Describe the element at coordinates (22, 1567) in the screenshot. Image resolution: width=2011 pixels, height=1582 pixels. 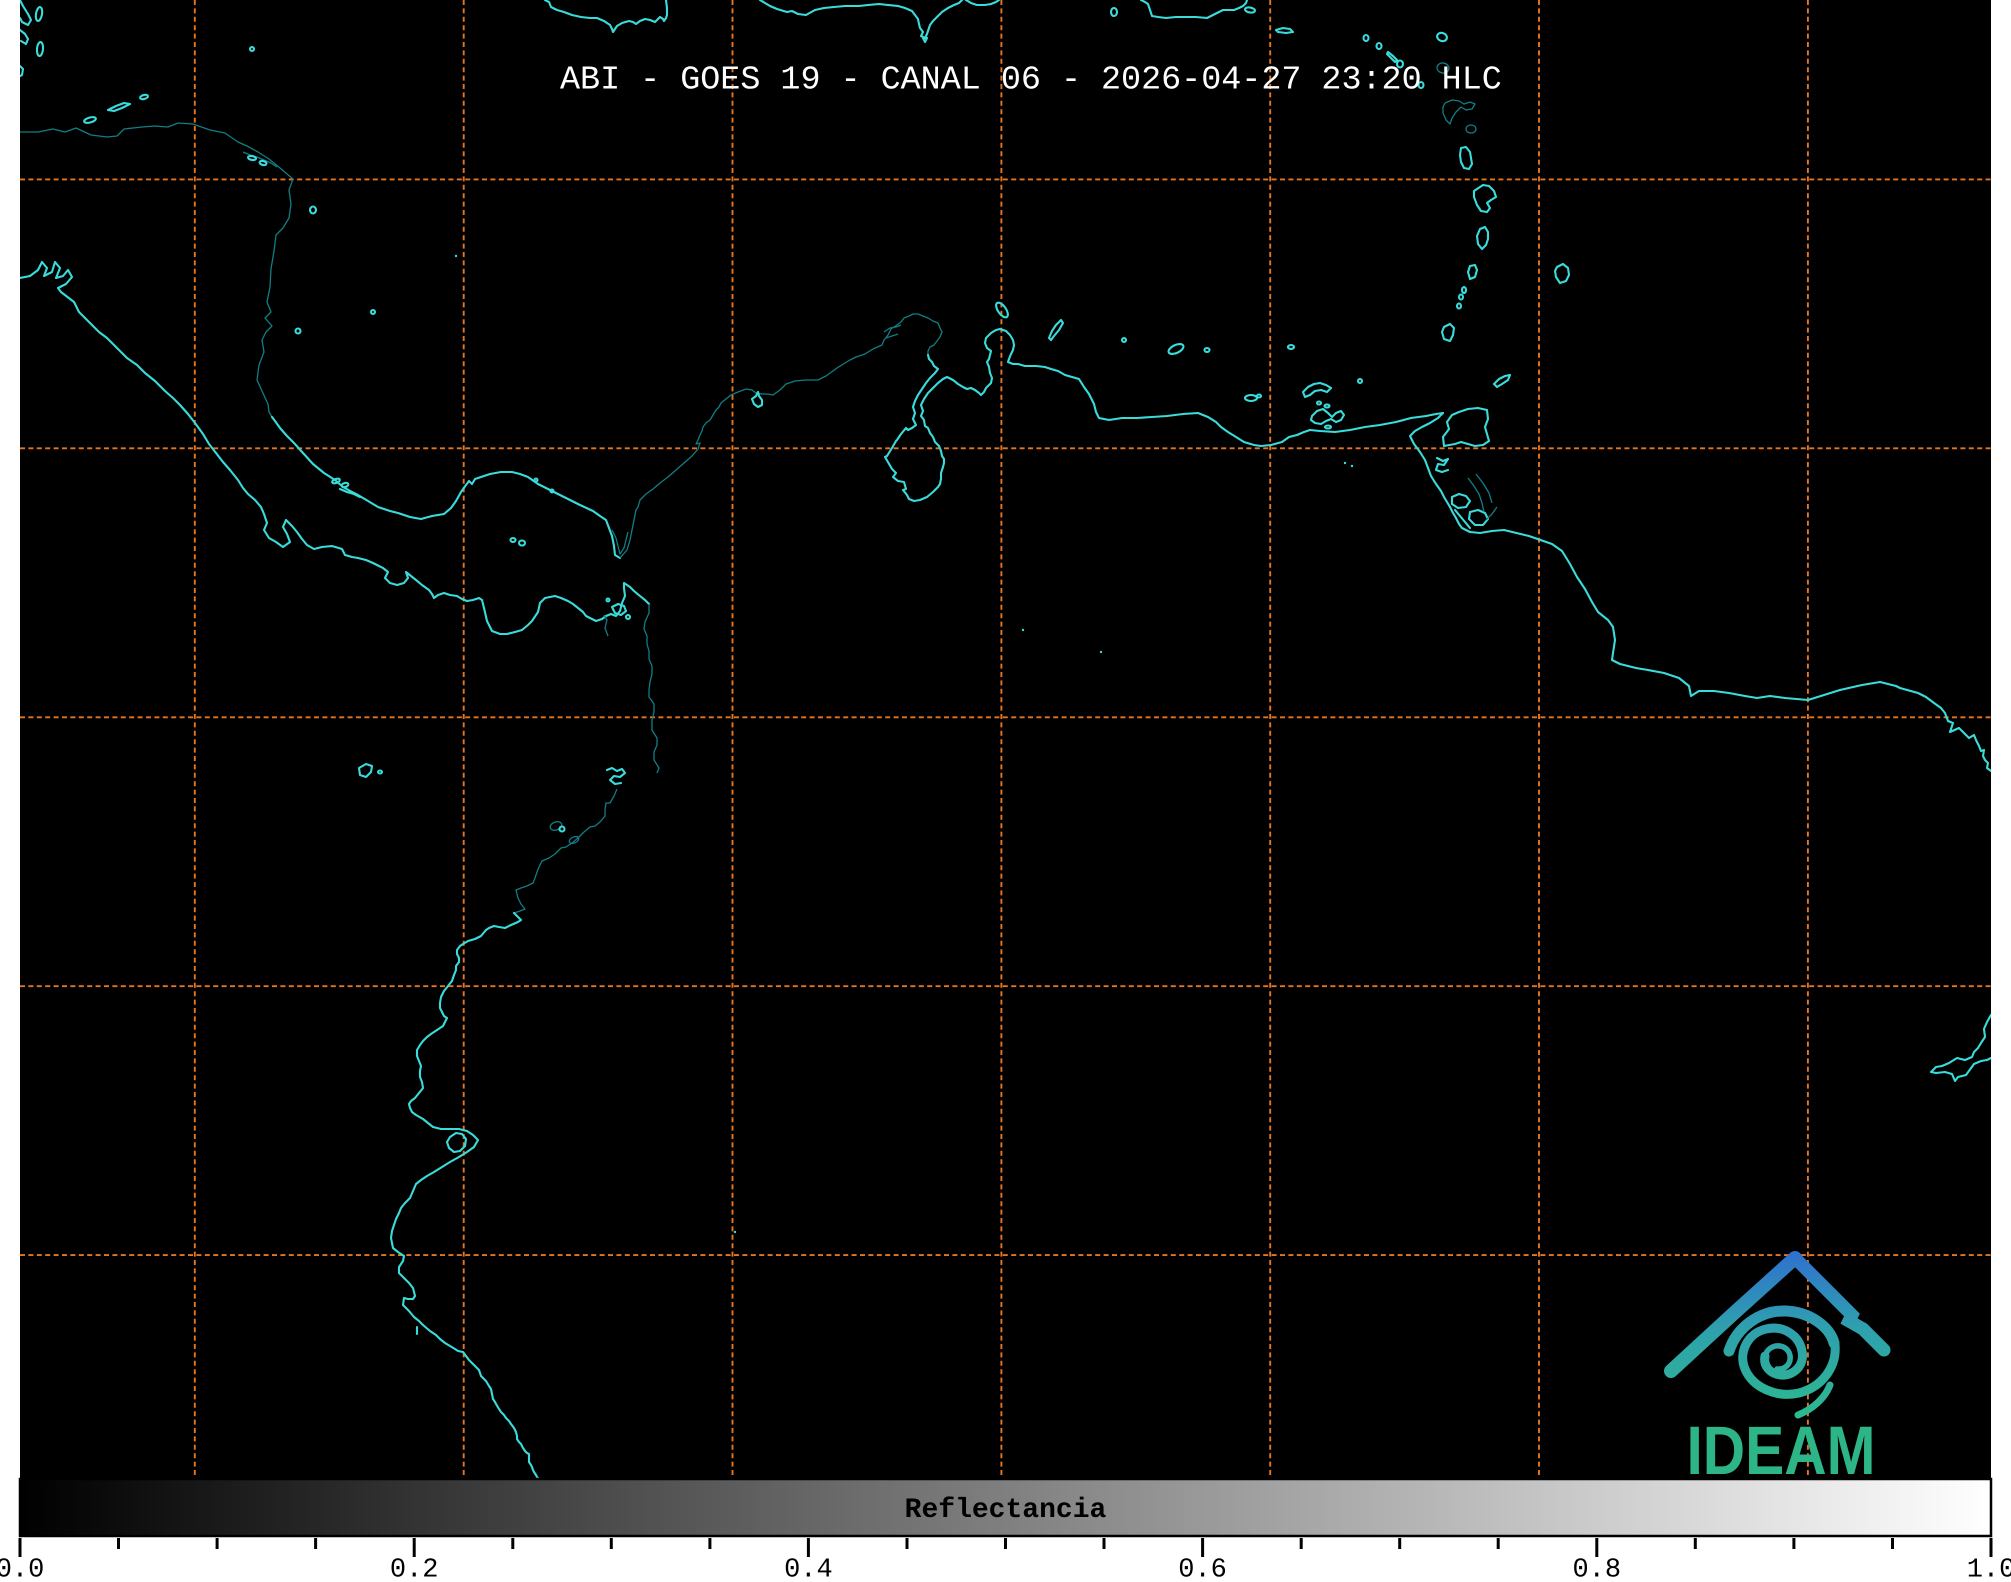
I see `svg-text: 0.0` at that location.